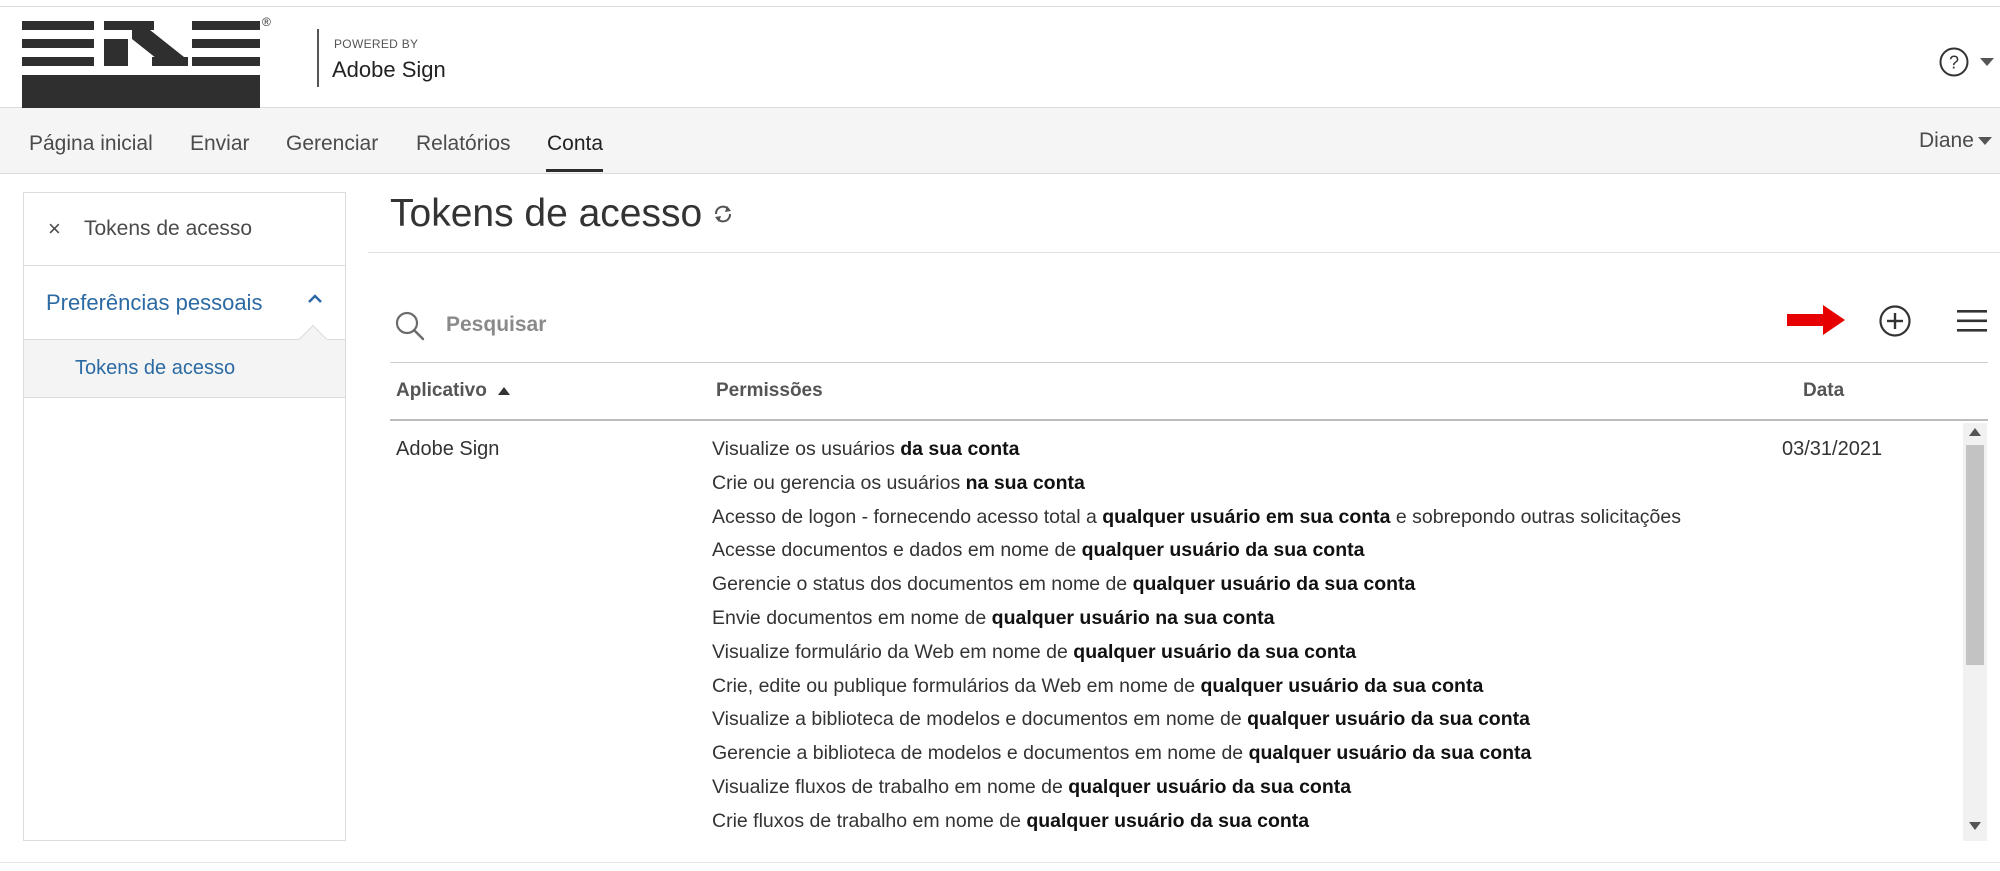  I want to click on nav-item-reports: Relatórios, so click(463, 144).